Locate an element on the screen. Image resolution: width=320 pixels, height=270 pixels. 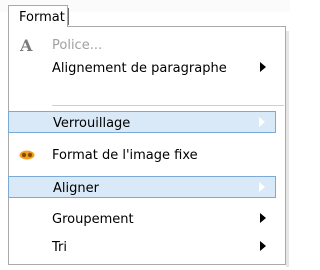
font-a-icon: A is located at coordinates (26, 45).